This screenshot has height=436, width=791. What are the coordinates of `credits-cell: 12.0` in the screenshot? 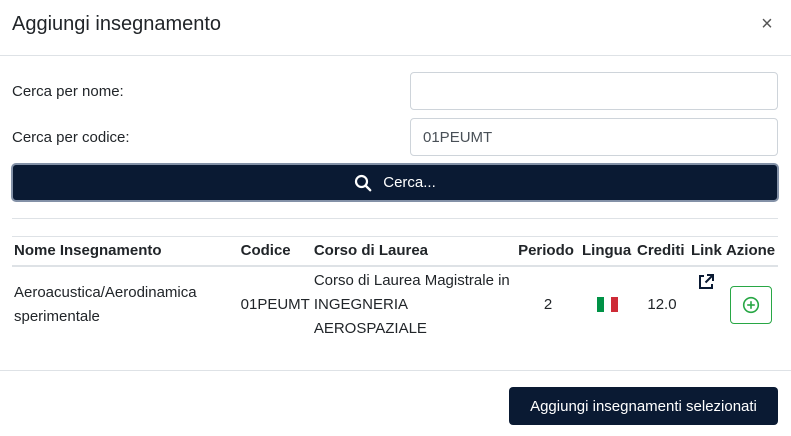 It's located at (662, 304).